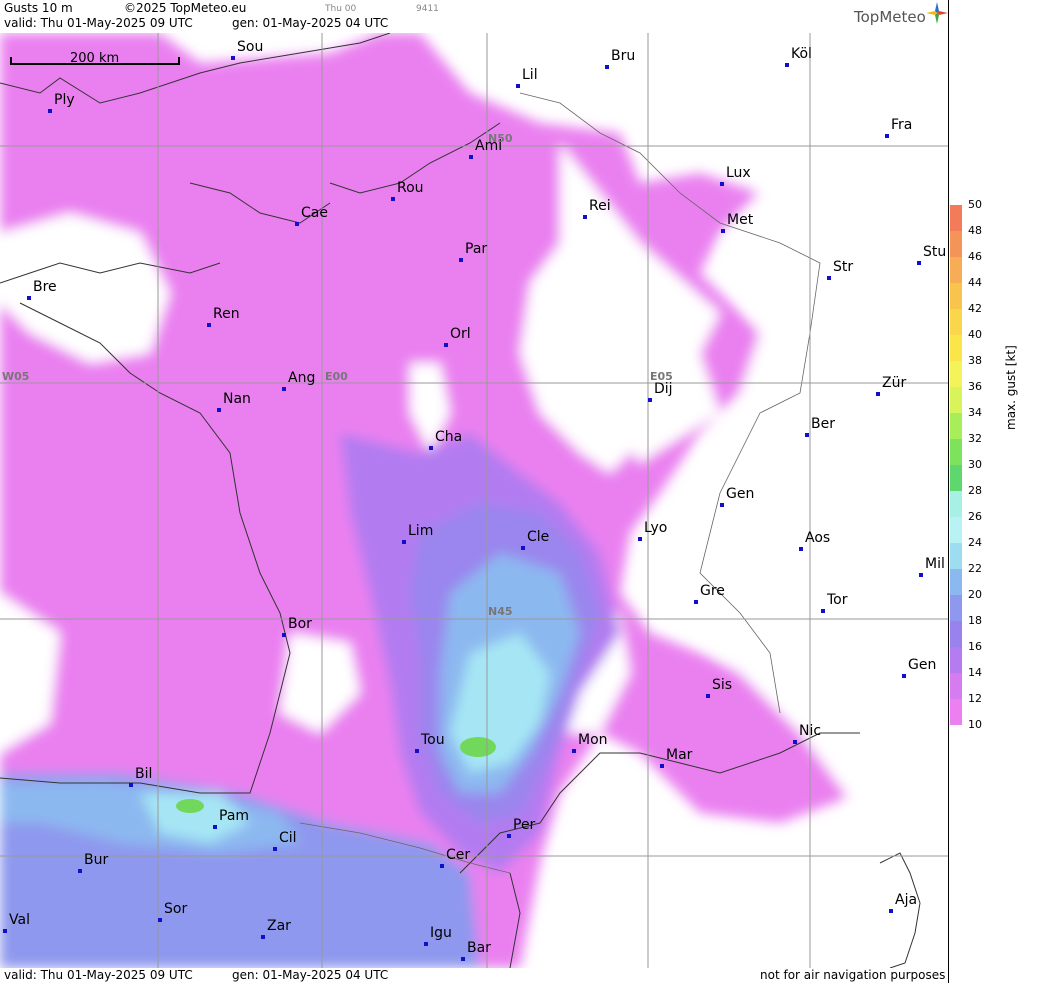 This screenshot has height=983, width=1039. What do you see at coordinates (975, 308) in the screenshot?
I see `legend-tick-label: 42` at bounding box center [975, 308].